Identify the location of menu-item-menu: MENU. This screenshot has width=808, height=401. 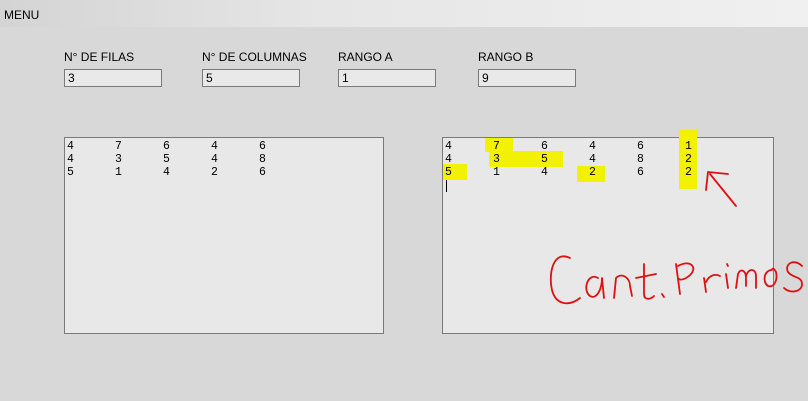
(21, 15).